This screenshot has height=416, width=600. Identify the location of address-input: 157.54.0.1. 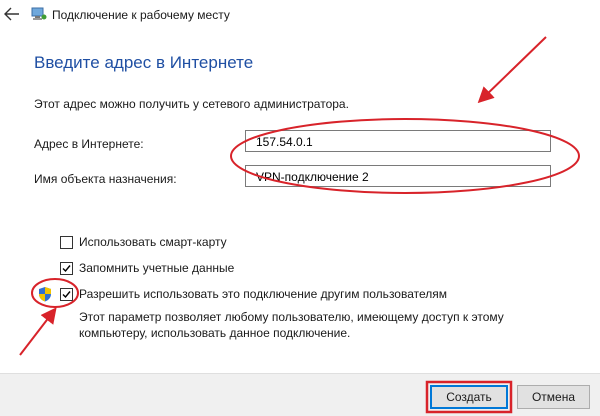
(398, 141).